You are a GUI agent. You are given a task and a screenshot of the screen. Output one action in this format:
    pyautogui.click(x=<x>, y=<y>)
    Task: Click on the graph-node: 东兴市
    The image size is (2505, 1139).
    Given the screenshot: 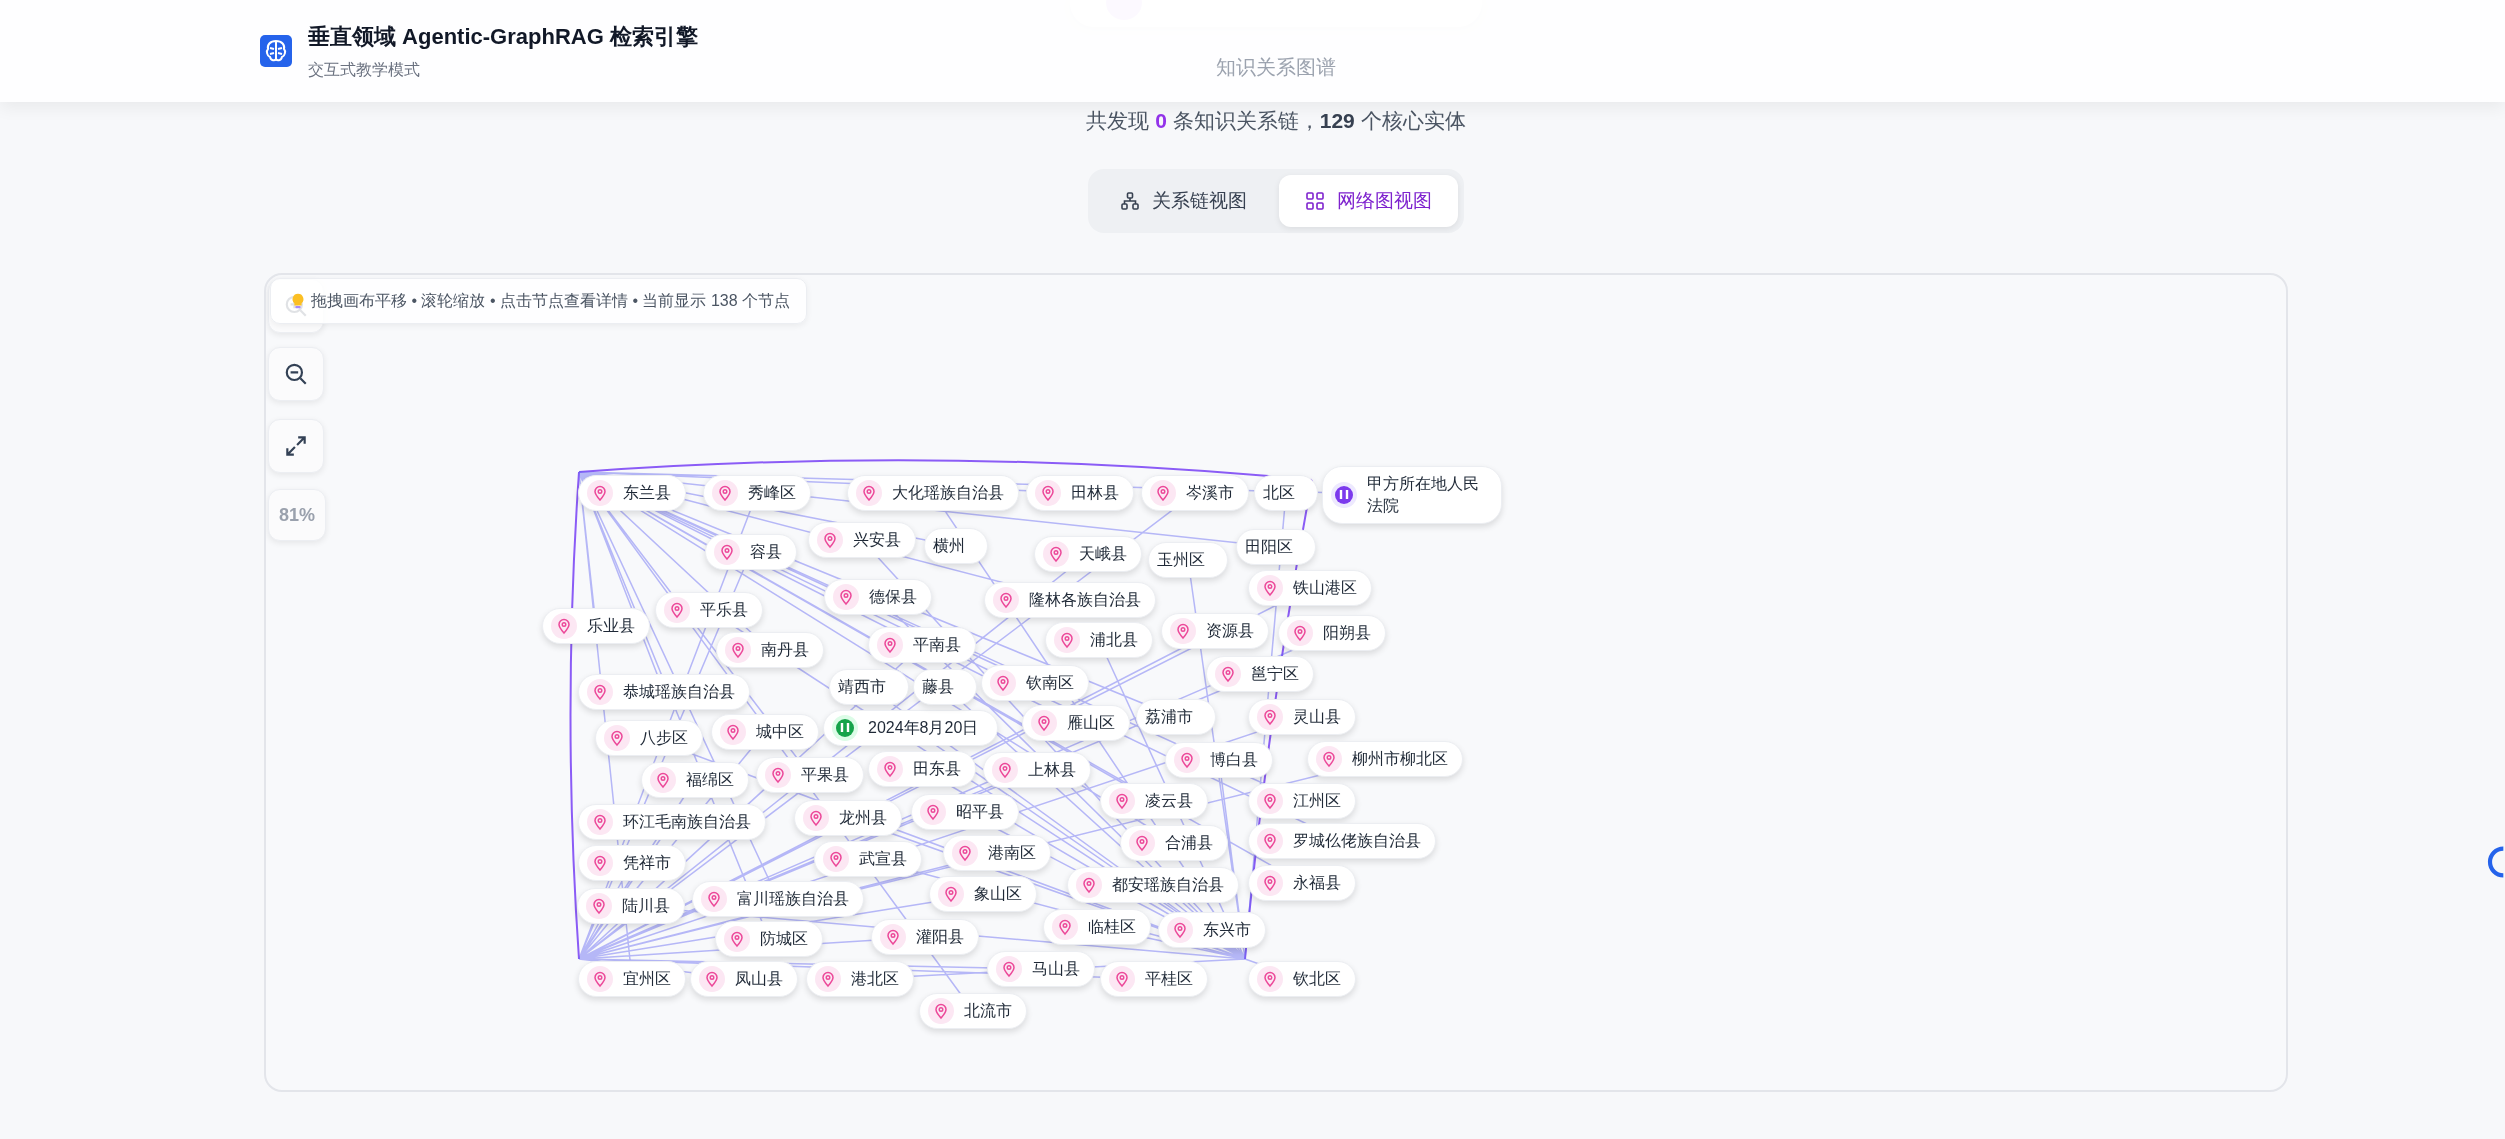 What is the action you would take?
    pyautogui.click(x=1212, y=930)
    